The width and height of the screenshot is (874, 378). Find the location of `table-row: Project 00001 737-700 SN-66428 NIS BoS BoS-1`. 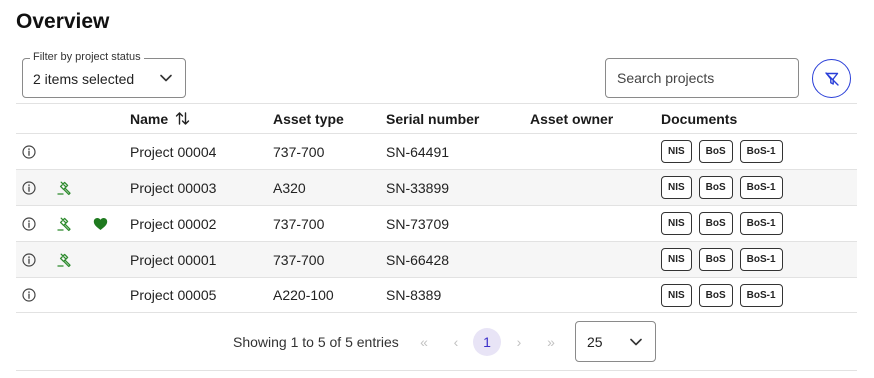

table-row: Project 00001 737-700 SN-66428 NIS BoS BoS-1 is located at coordinates (436, 259).